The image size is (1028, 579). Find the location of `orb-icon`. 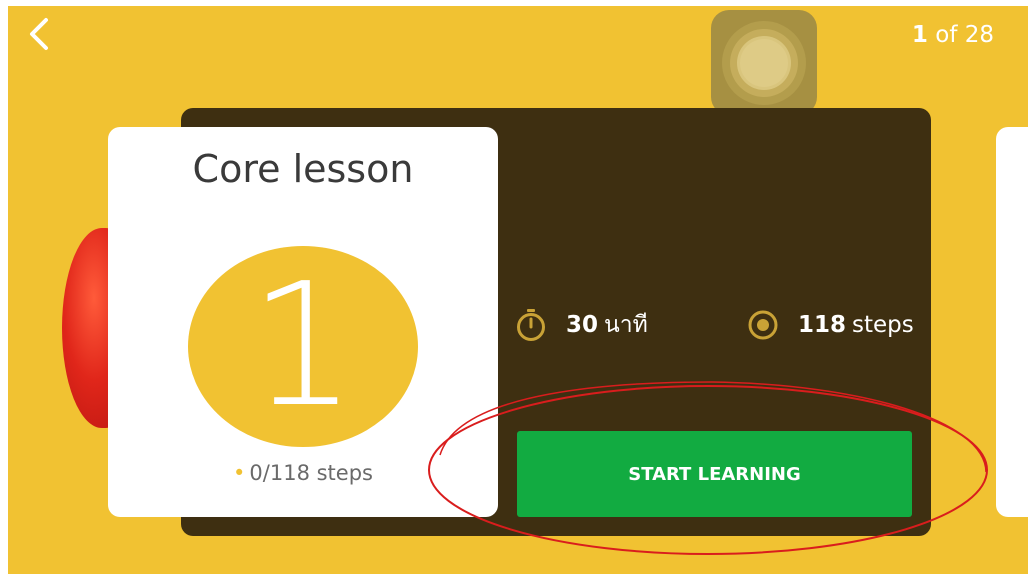

orb-icon is located at coordinates (764, 63).